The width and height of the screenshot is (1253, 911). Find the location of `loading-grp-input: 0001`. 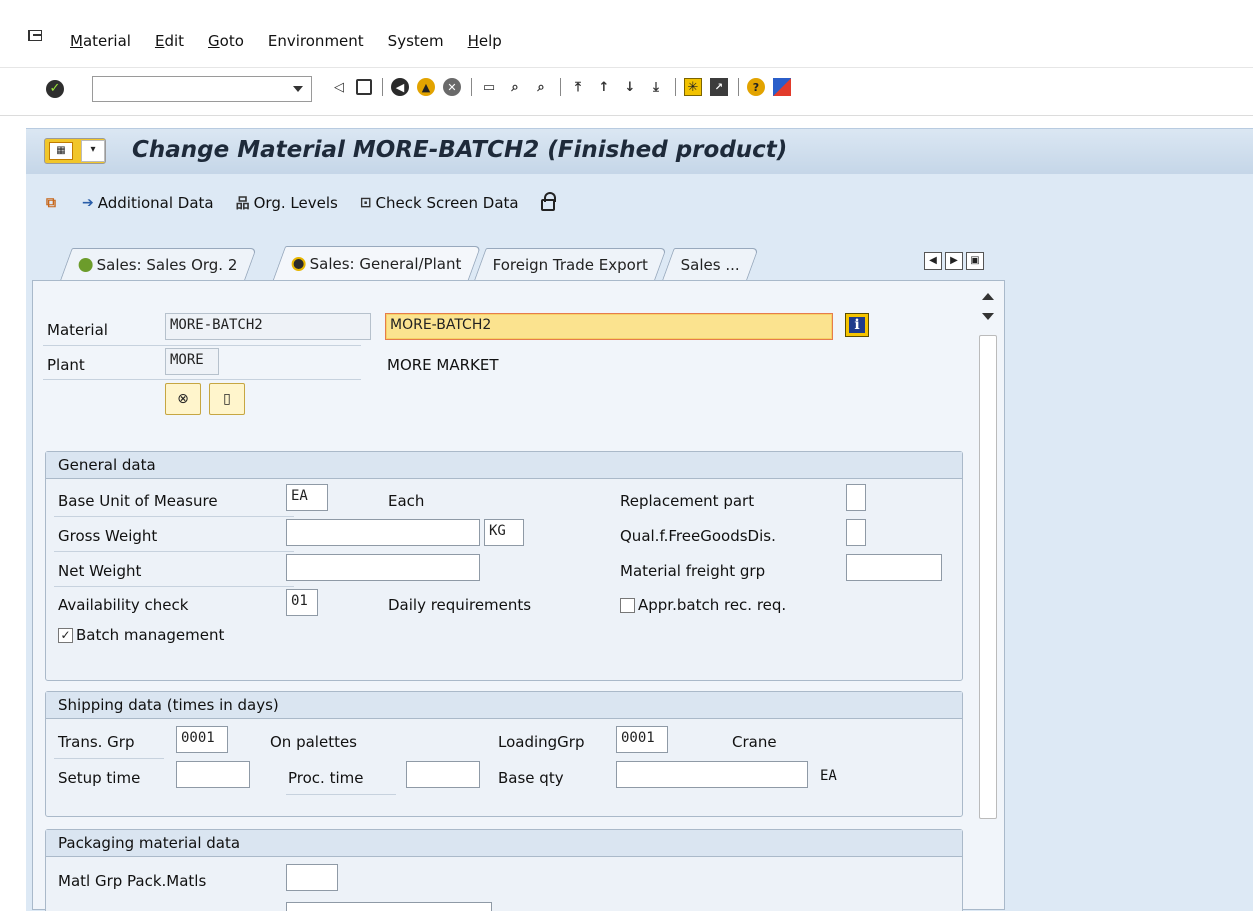

loading-grp-input: 0001 is located at coordinates (642, 739).